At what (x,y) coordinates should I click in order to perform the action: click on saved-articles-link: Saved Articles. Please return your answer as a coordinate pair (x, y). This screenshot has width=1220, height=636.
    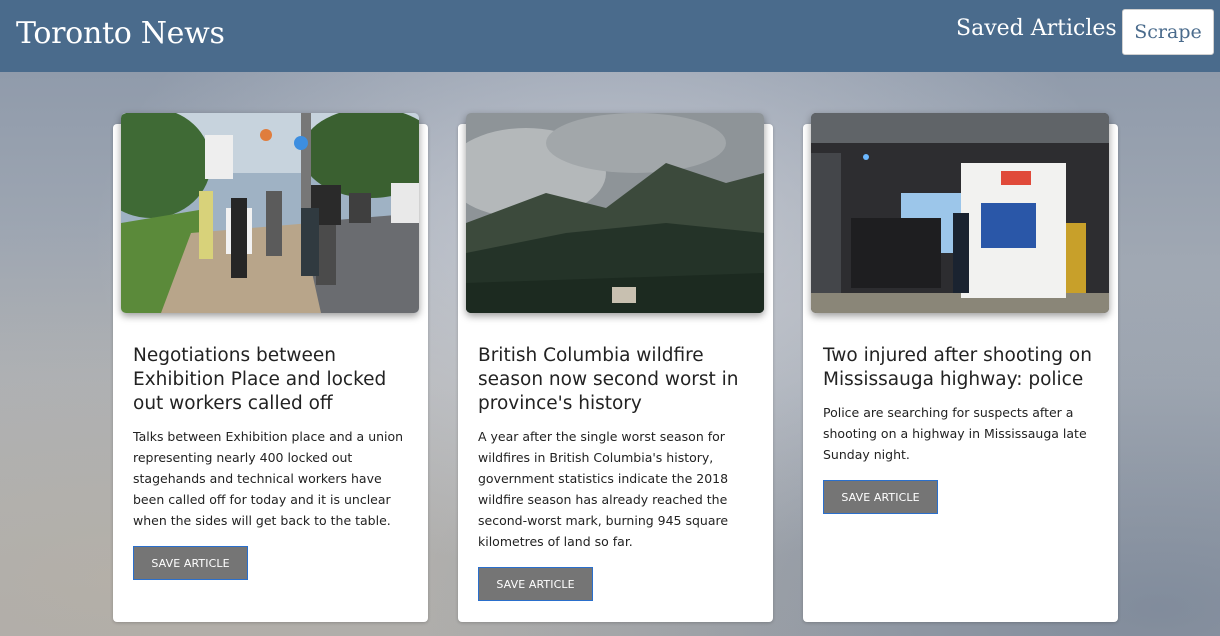
    Looking at the image, I should click on (1036, 28).